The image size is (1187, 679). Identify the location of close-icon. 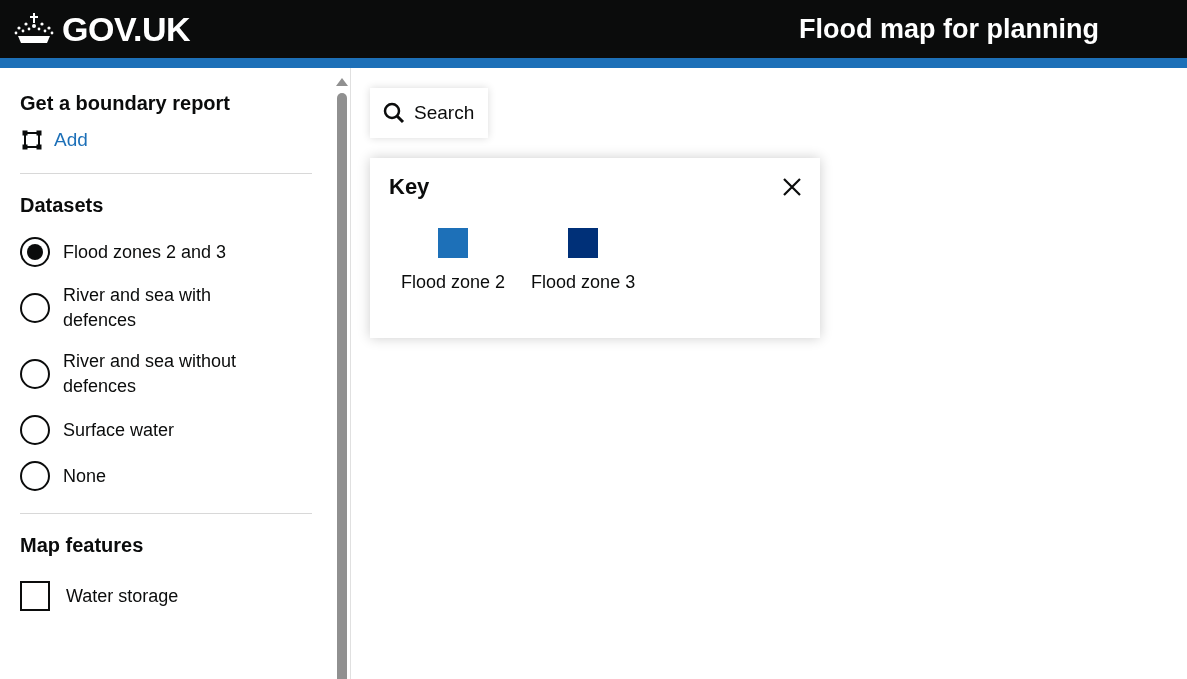
(792, 187).